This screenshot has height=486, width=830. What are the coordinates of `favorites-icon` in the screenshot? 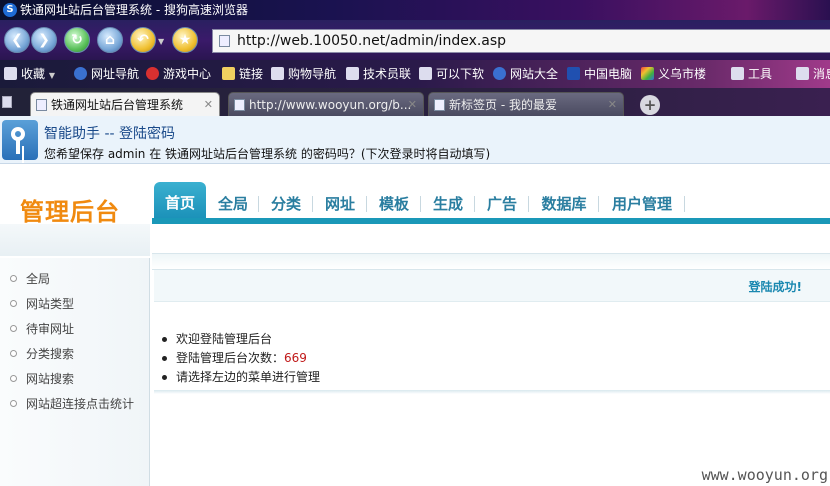 It's located at (10, 73).